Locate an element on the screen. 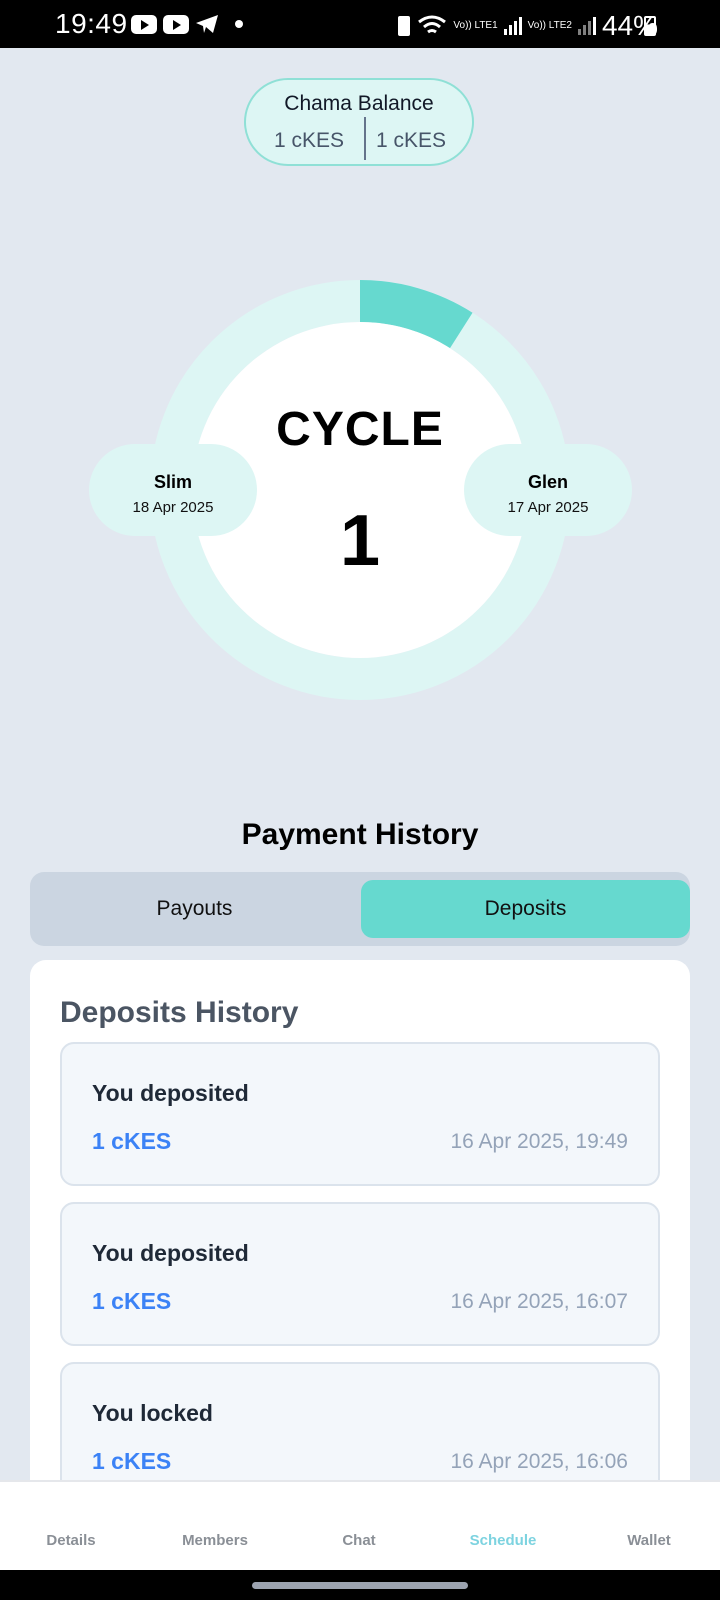 The height and width of the screenshot is (1600, 720). status-bar: 19:49 Vo)) LTE1 Vo)) LTE2 44% is located at coordinates (360, 24).